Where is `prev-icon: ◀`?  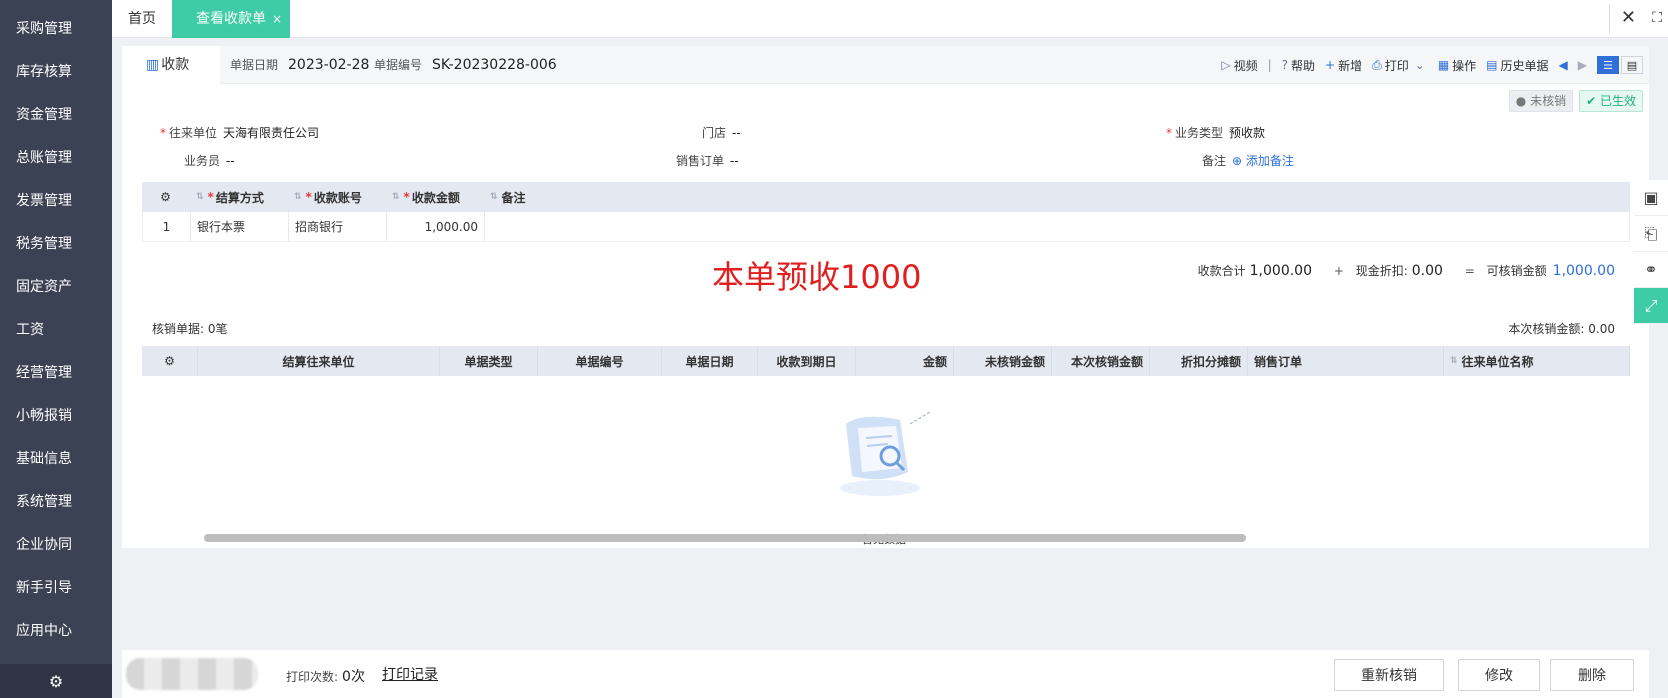
prev-icon: ◀ is located at coordinates (1563, 65).